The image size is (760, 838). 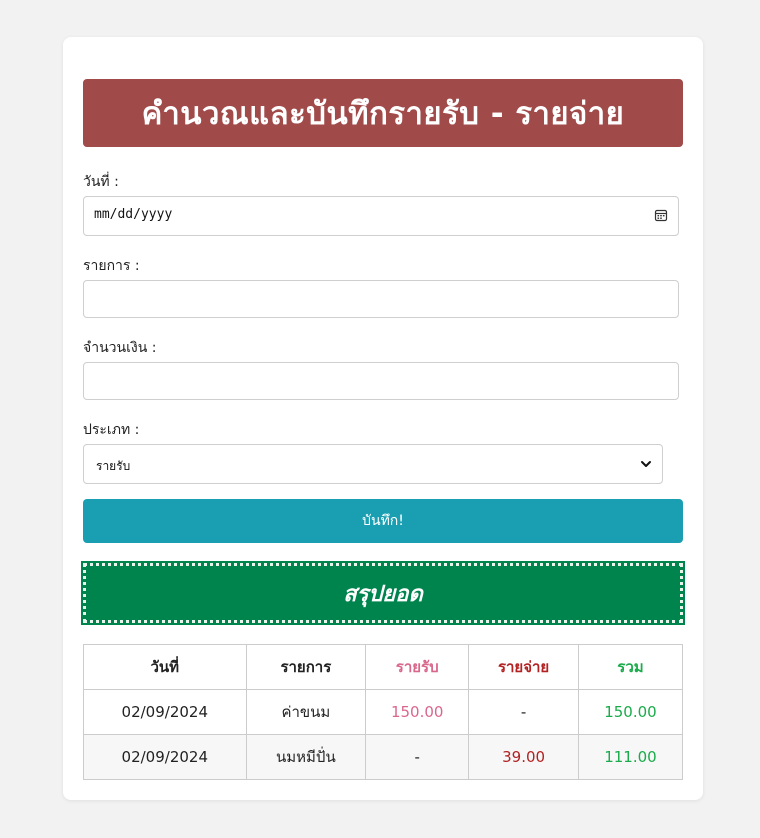 What do you see at coordinates (661, 215) in the screenshot?
I see `calendar-icon` at bounding box center [661, 215].